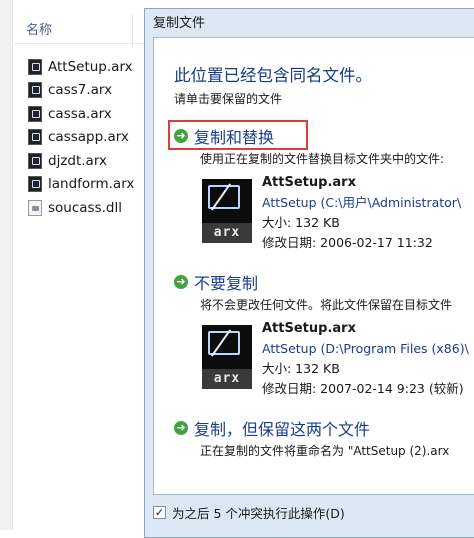 Image resolution: width=474 pixels, height=538 pixels. I want to click on file-item: AttSetup.arx, so click(81, 67).